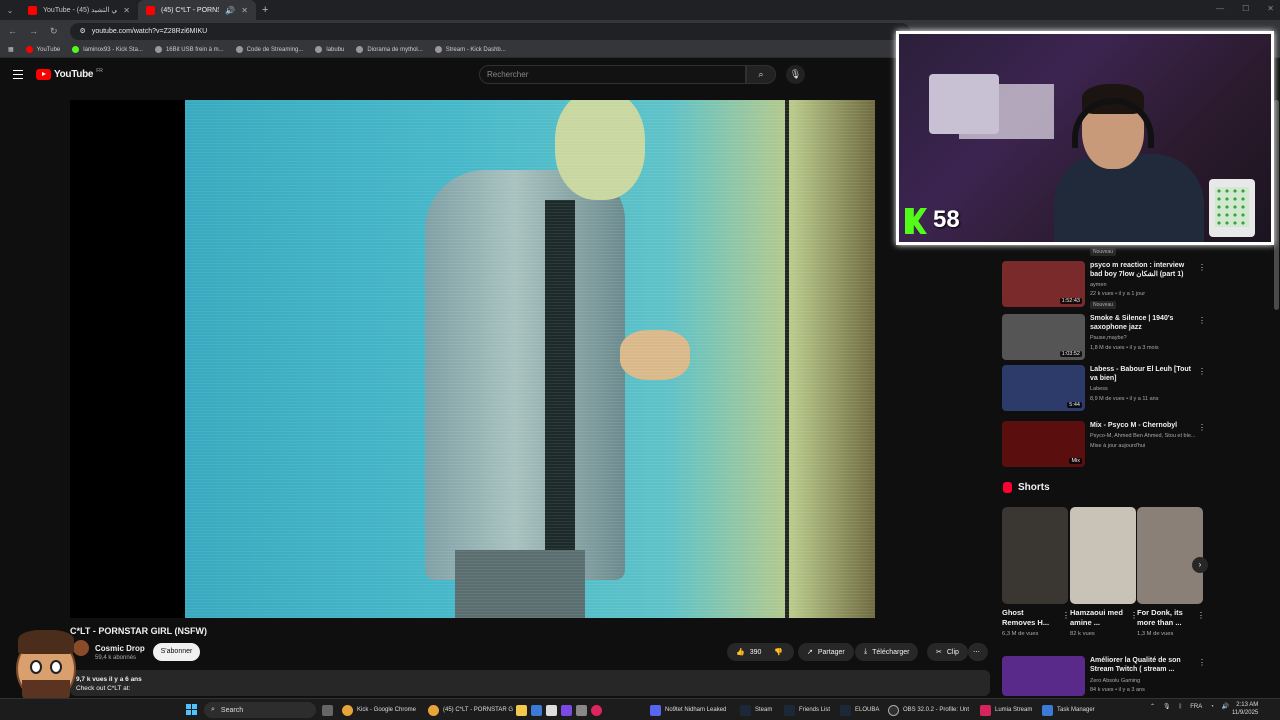  Describe the element at coordinates (150, 10) in the screenshot. I see `youtube-favicon-icon` at that location.